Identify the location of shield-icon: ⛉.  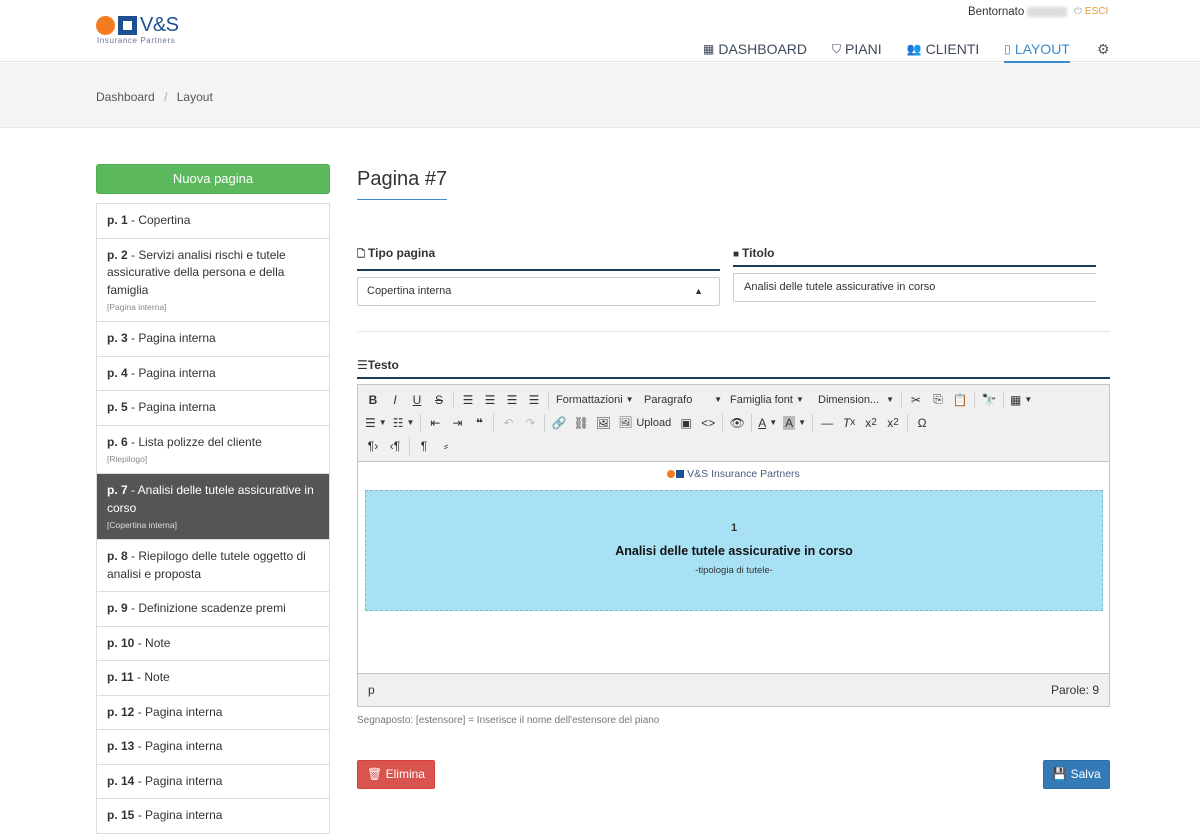
(837, 48).